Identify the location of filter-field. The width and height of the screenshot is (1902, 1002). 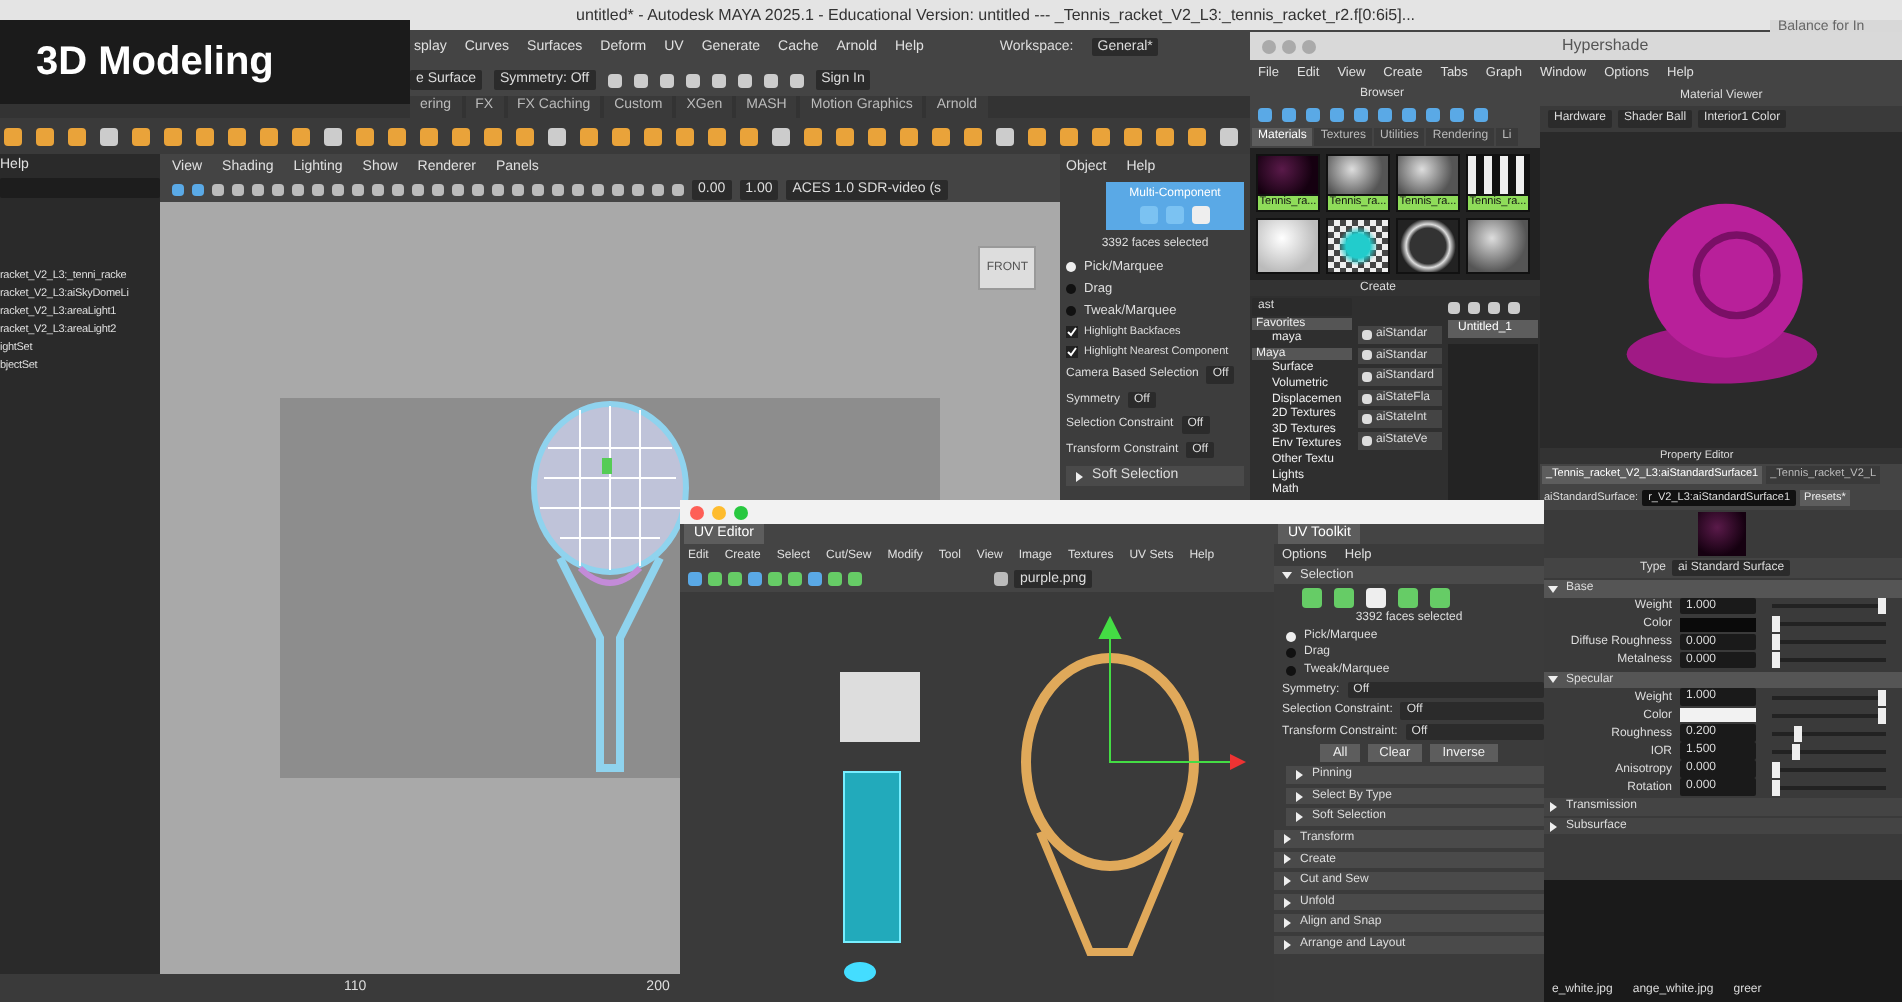
(80, 188).